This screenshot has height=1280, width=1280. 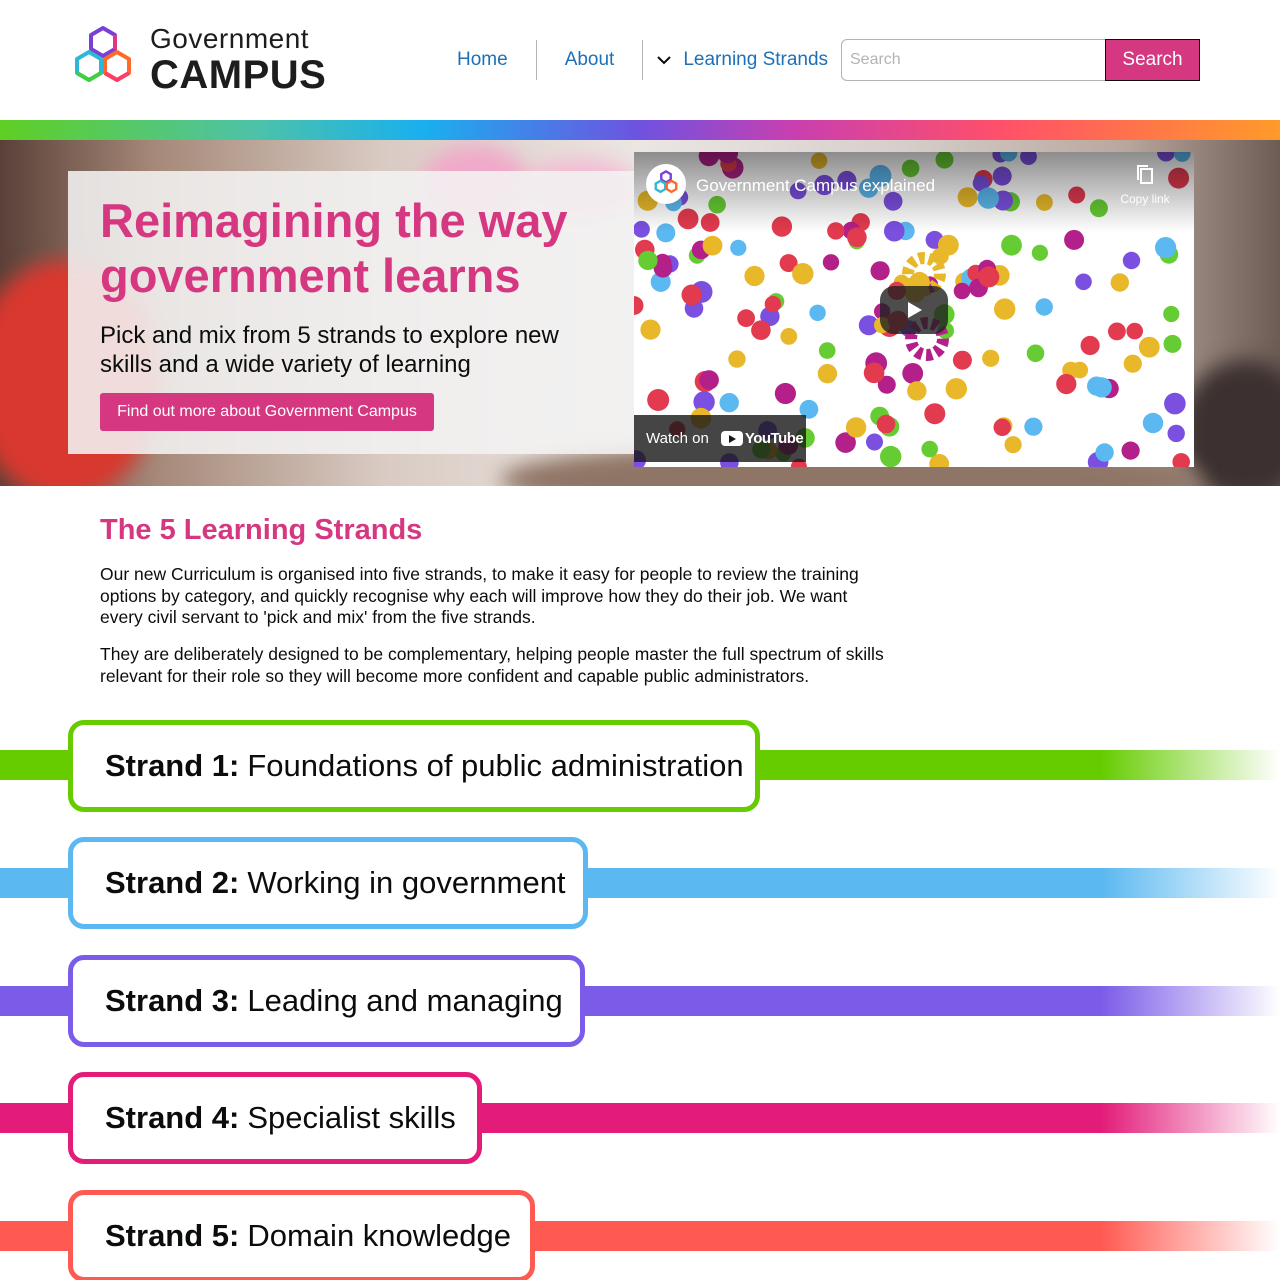 I want to click on video-title: Government Campus explained, so click(x=815, y=186).